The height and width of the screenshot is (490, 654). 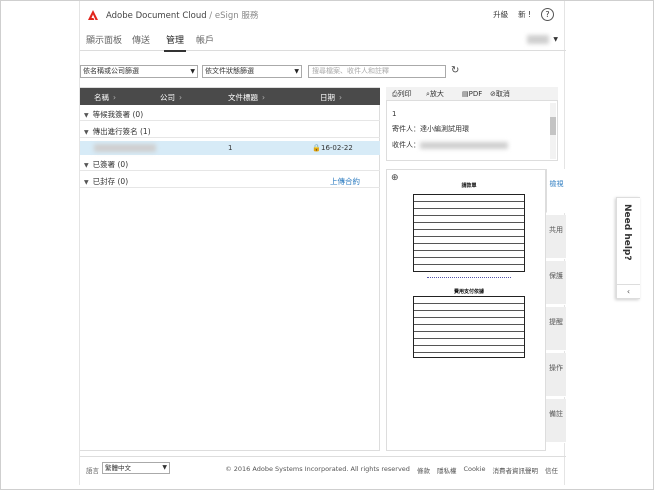 I want to click on search-input: 搜尋檔案、收件人和註釋, so click(x=377, y=71).